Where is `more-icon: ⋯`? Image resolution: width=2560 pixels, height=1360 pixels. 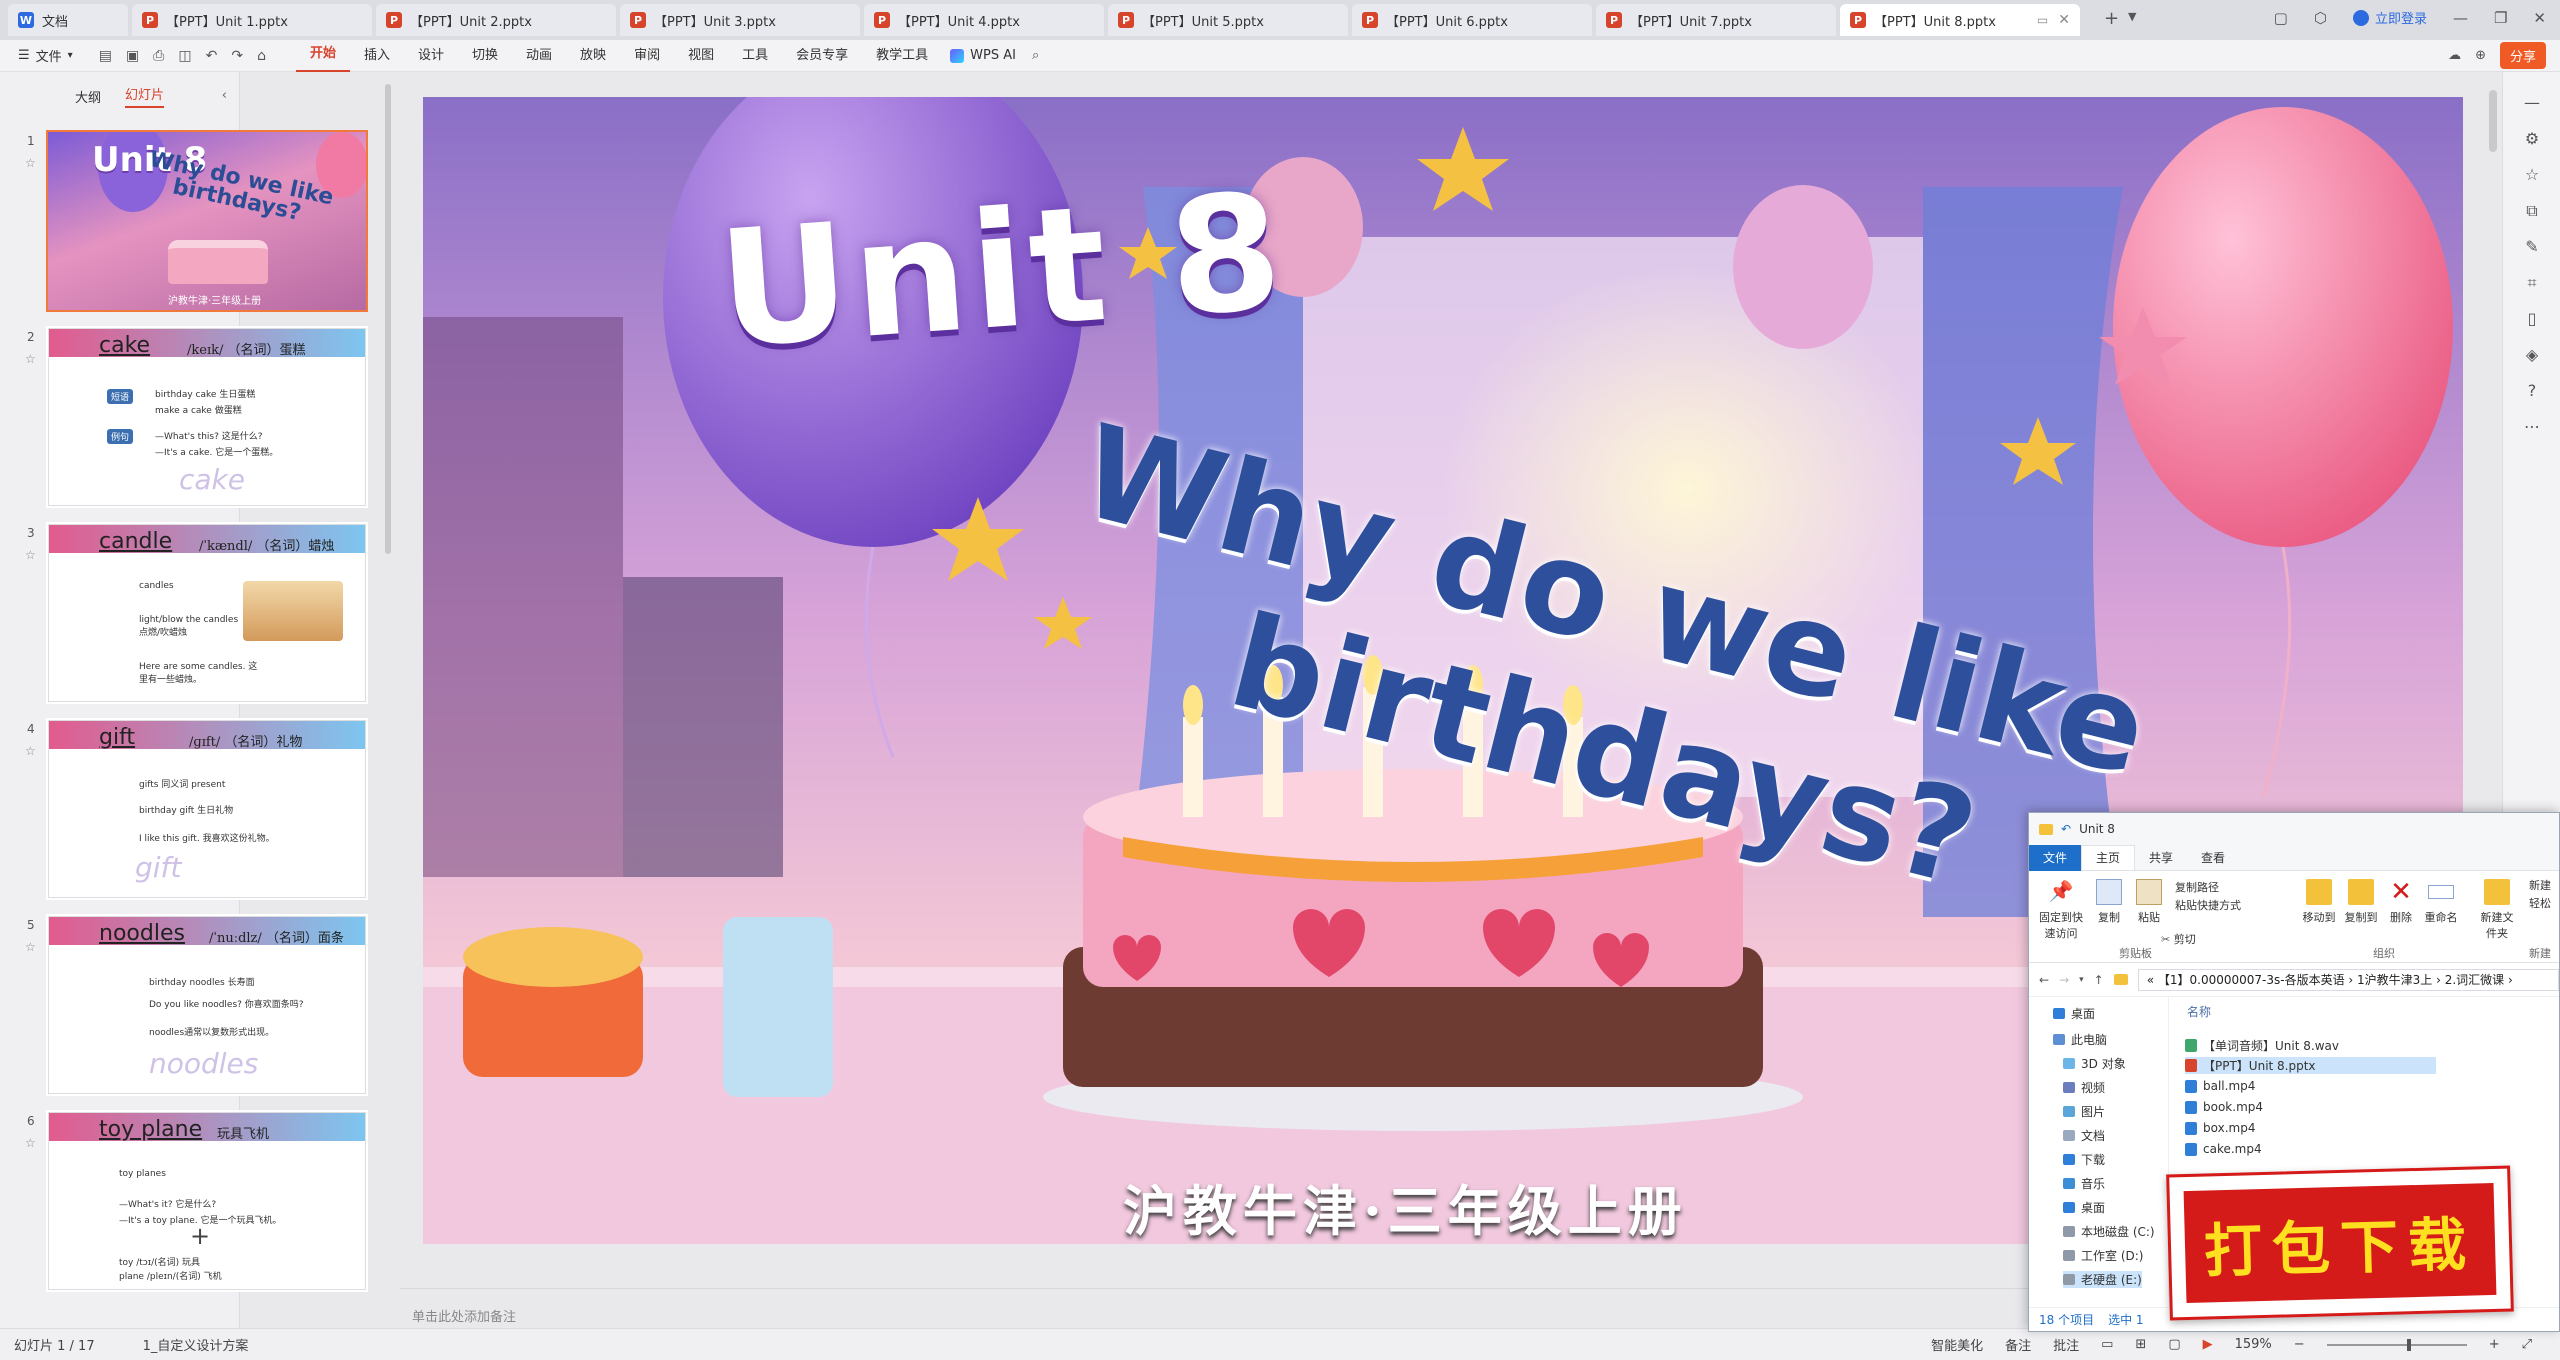
more-icon: ⋯ is located at coordinates (2532, 427).